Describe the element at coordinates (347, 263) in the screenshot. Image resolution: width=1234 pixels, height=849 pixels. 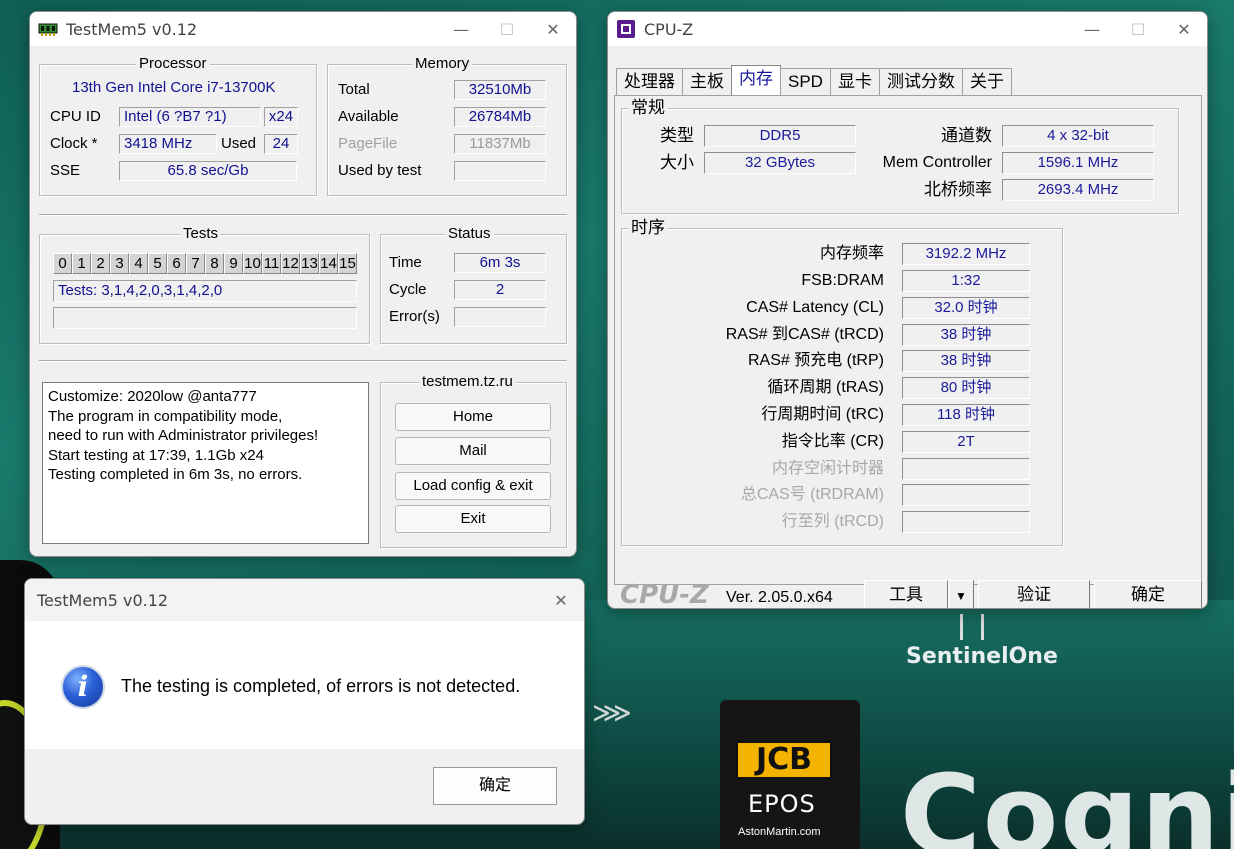
I see `test-number: 15` at that location.